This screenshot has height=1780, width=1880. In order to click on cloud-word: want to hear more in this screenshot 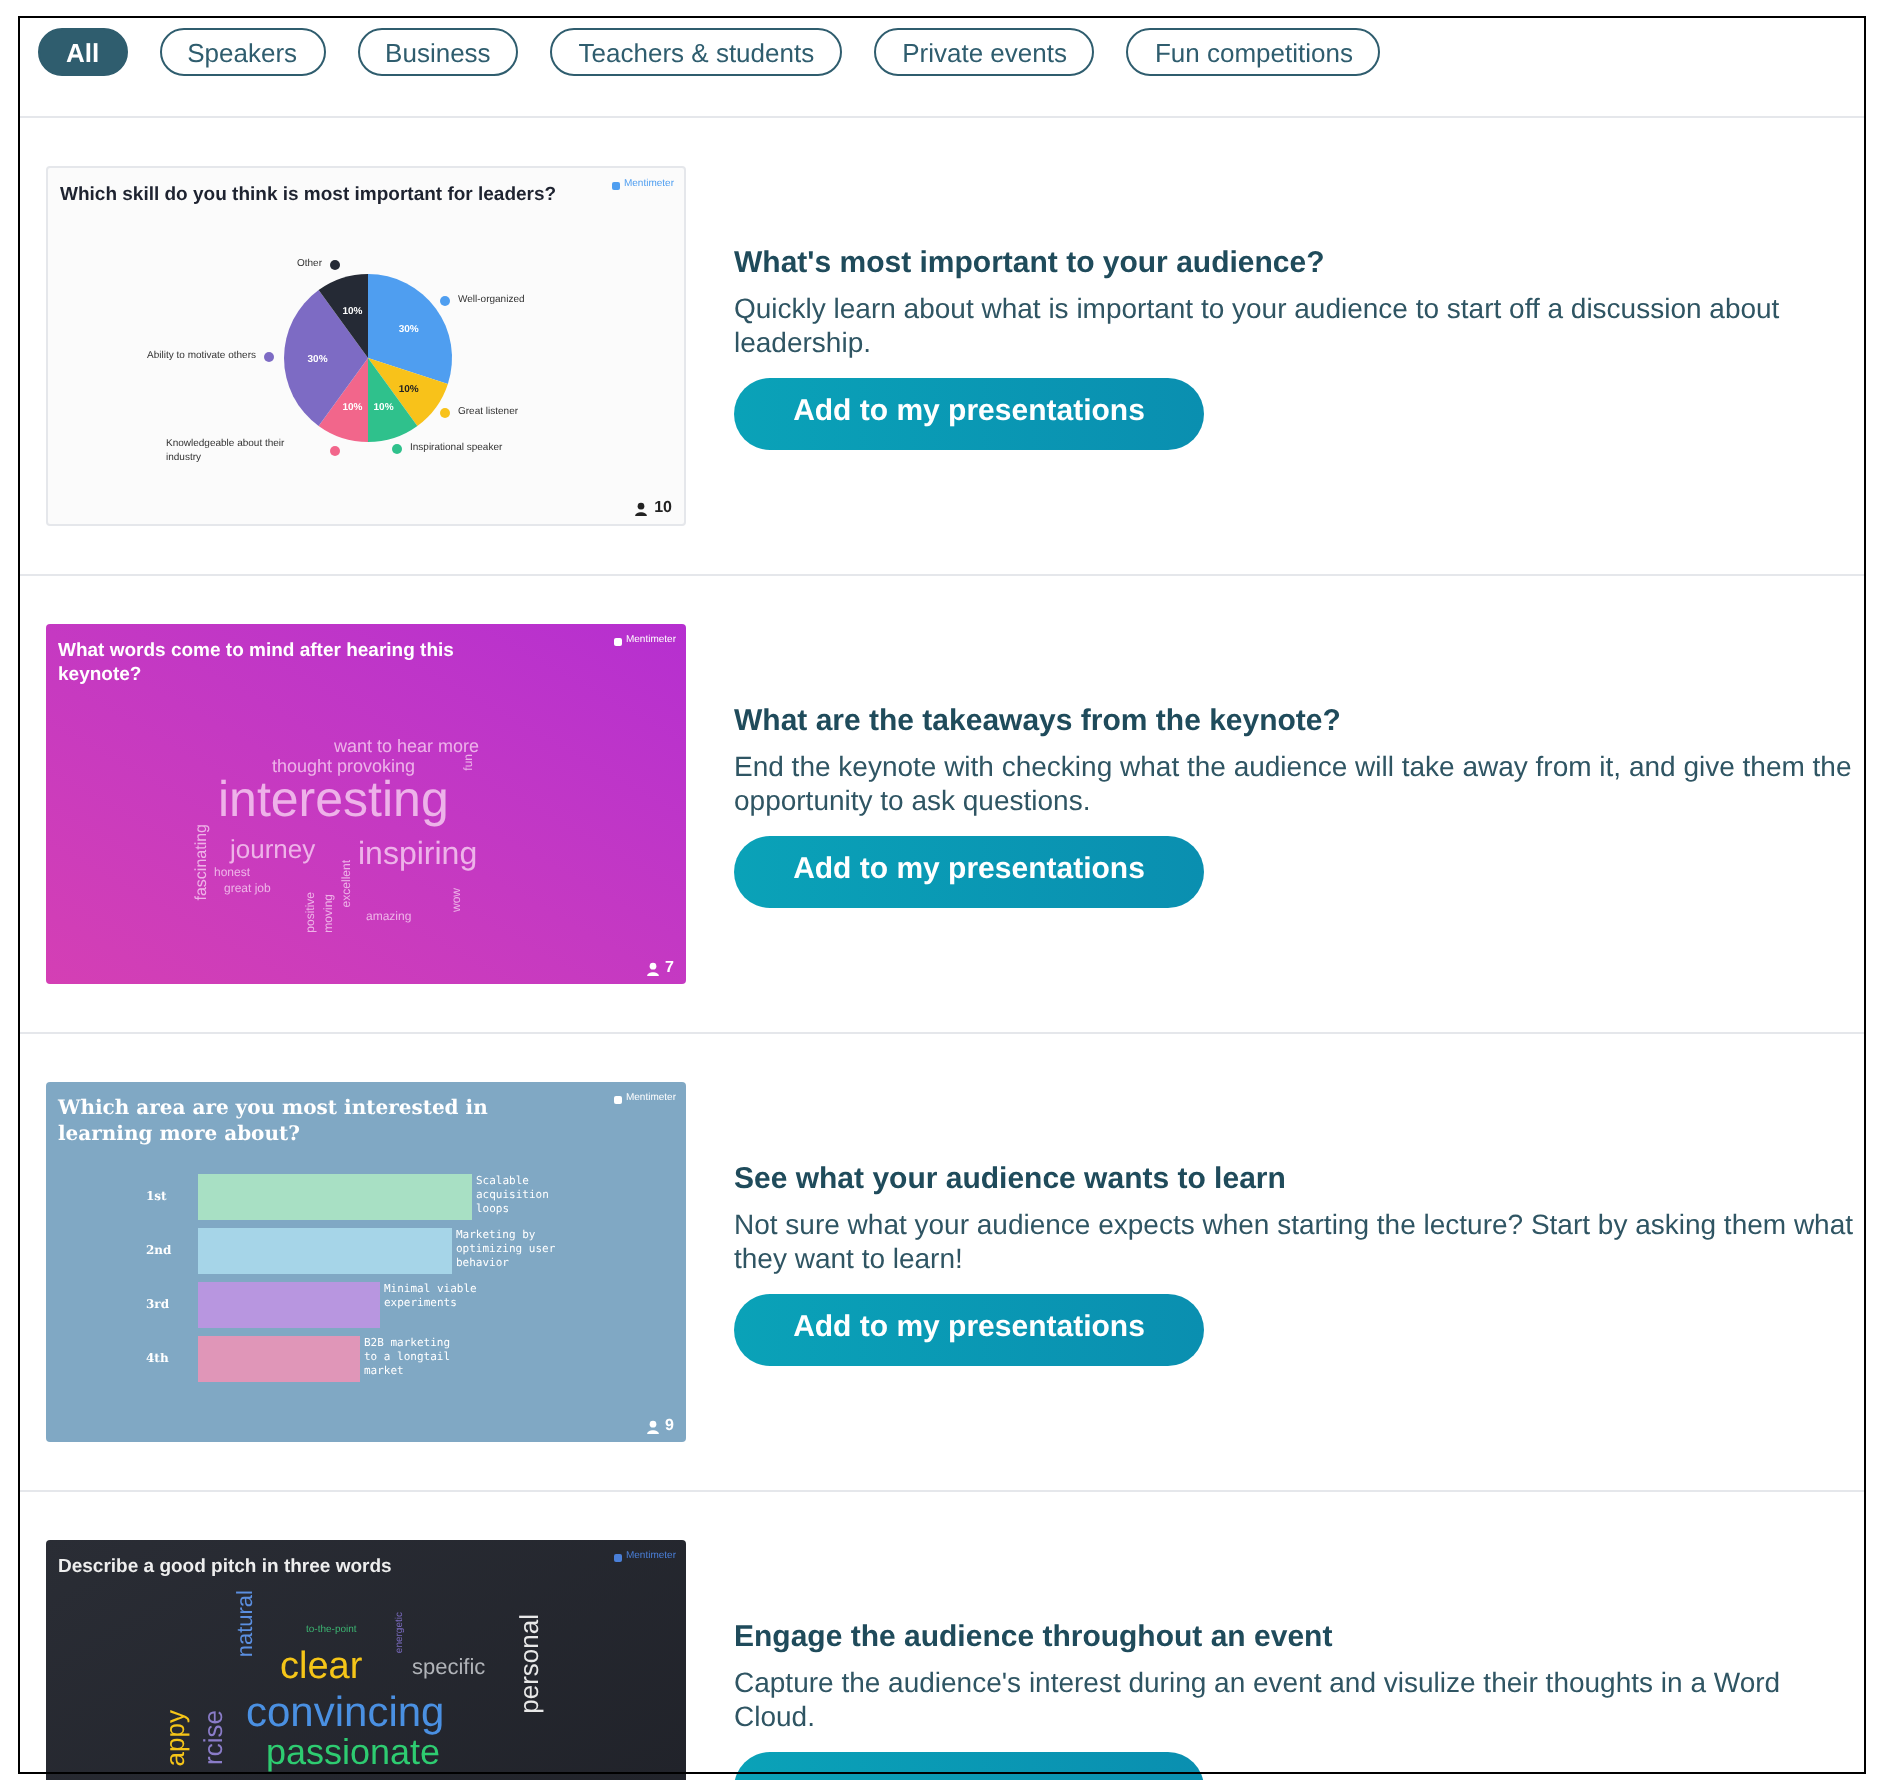, I will do `click(407, 747)`.